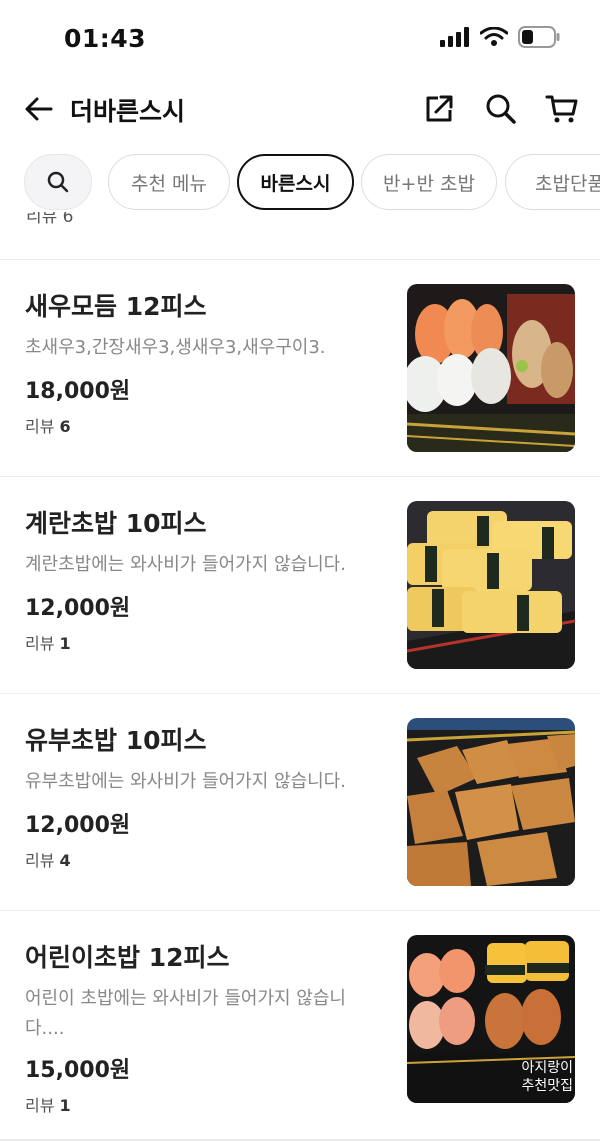 This screenshot has width=600, height=1143. What do you see at coordinates (185, 781) in the screenshot?
I see `item-description: 유부초밥에는 와사비가 들어가지 않습니다.` at bounding box center [185, 781].